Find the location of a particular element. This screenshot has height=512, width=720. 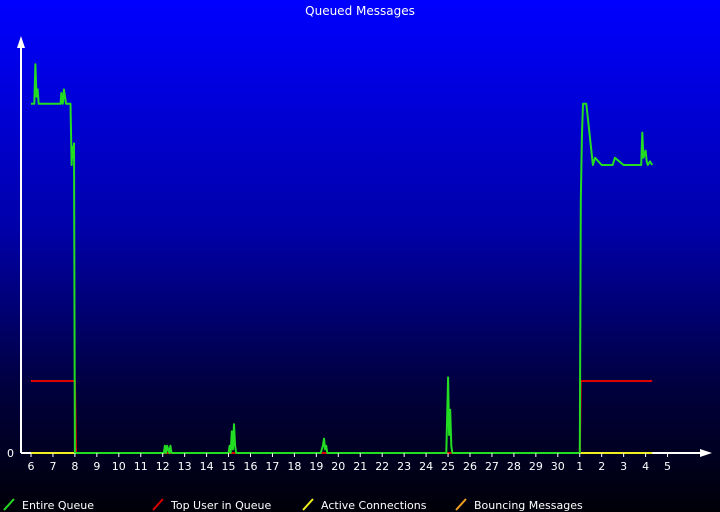

x-tick-label: 15 is located at coordinates (229, 466).